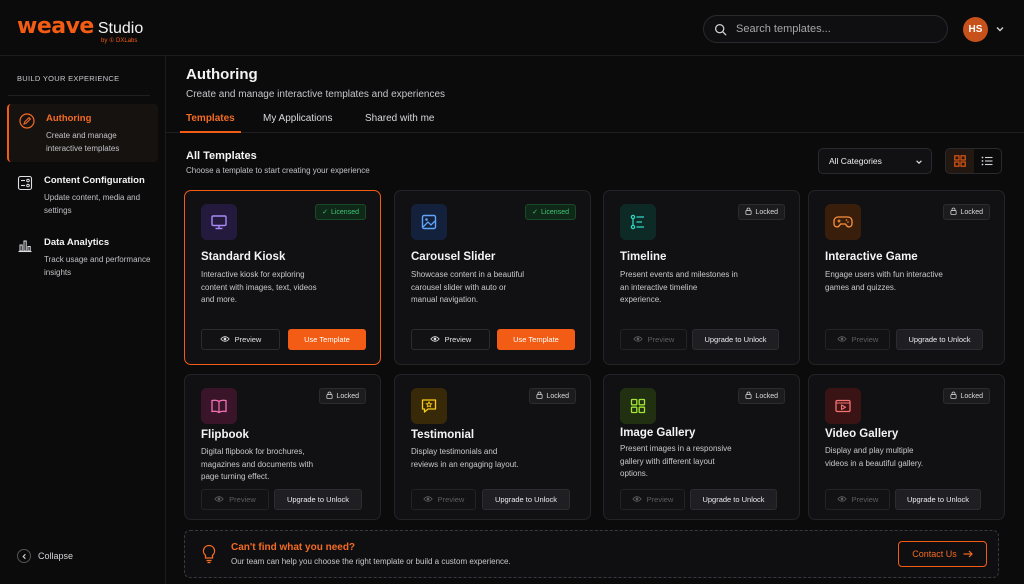  Describe the element at coordinates (222, 74) in the screenshot. I see `page-title: Authoring` at that location.